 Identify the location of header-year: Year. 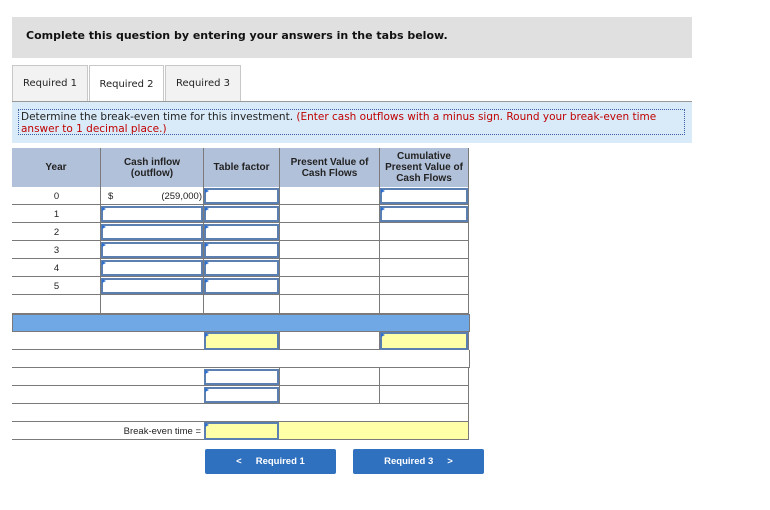
(56, 167).